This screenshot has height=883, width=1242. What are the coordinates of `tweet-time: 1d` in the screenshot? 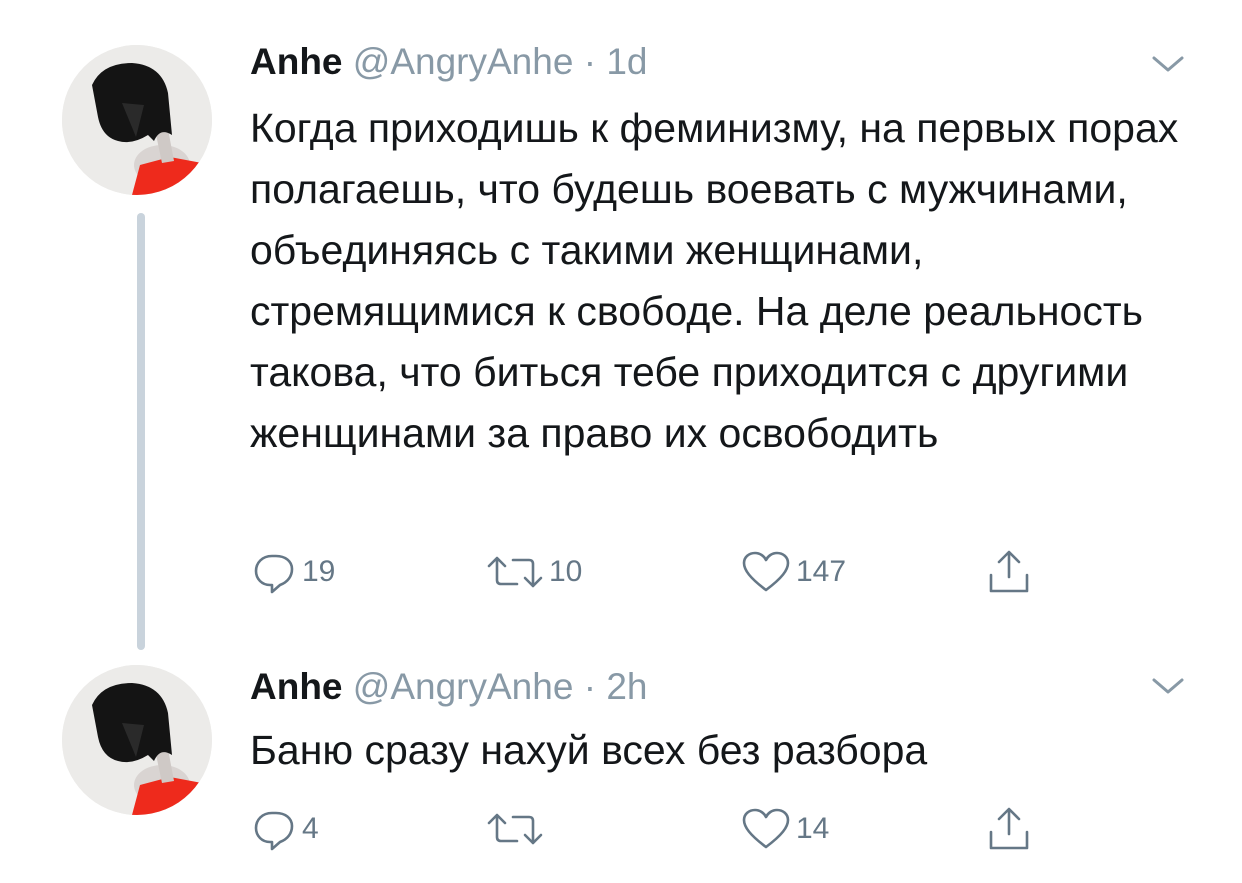 It's located at (626, 61).